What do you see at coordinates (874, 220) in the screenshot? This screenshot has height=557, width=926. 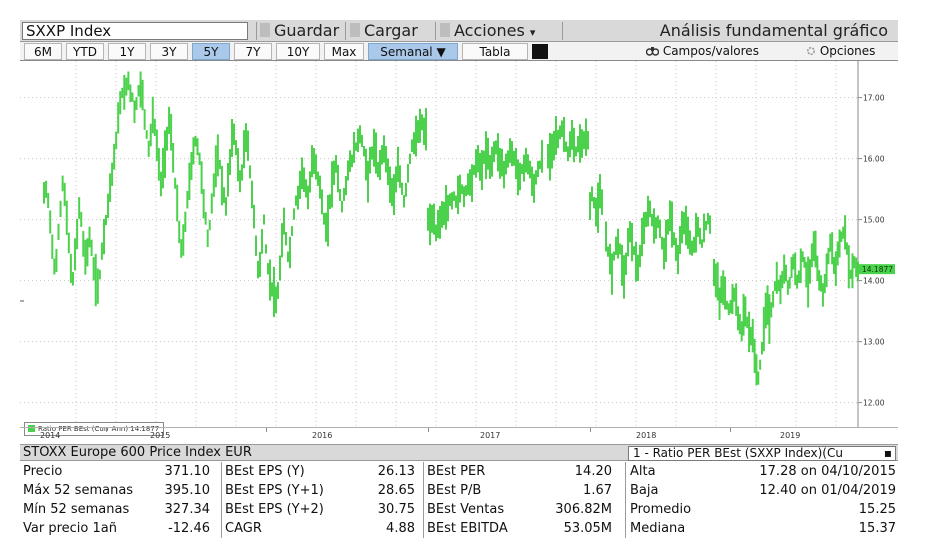 I see `y-tick-label: 15.00` at bounding box center [874, 220].